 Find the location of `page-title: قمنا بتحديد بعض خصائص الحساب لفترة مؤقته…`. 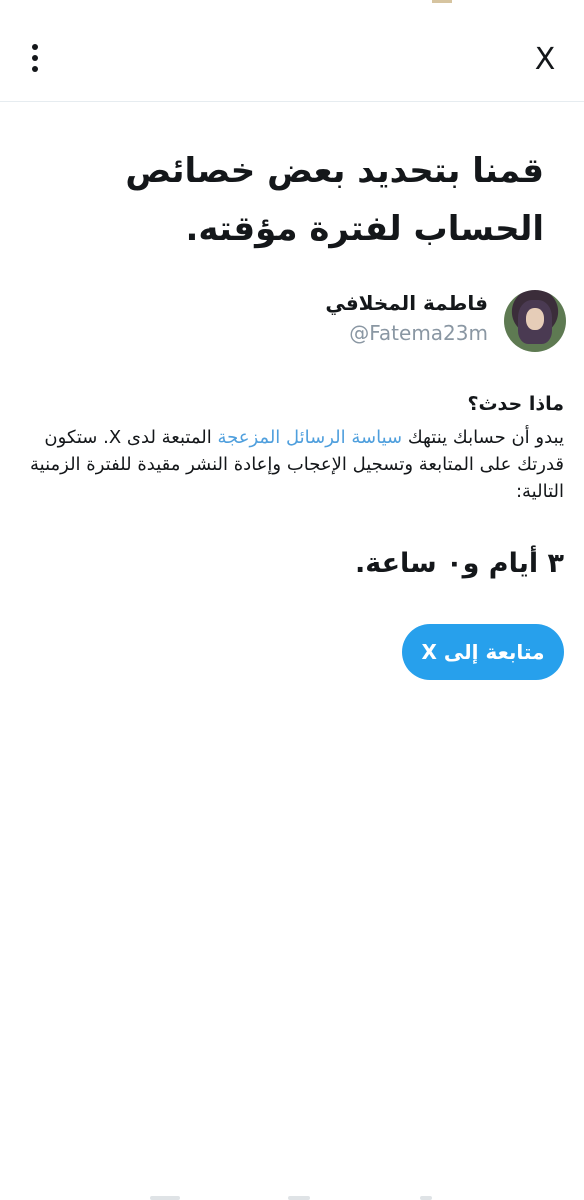

page-title: قمنا بتحديد بعض خصائص الحساب لفترة مؤقته… is located at coordinates (334, 200).